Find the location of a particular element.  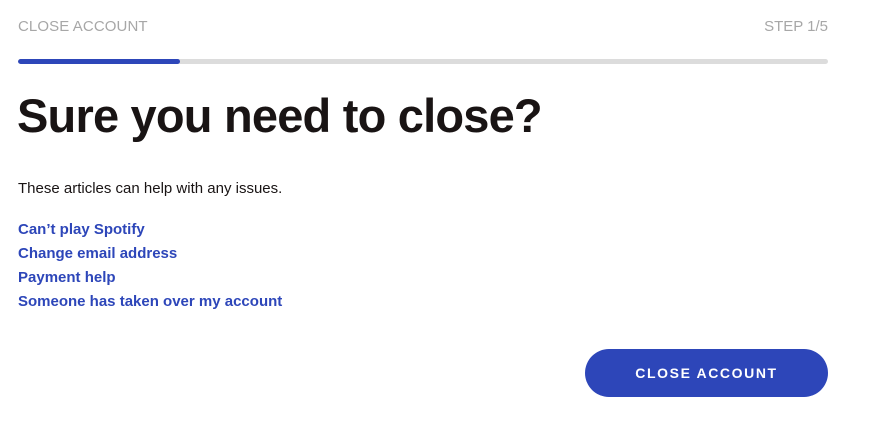

list-item: Someone has taken over my account is located at coordinates (150, 304).